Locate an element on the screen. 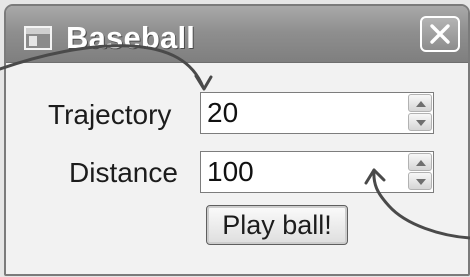 The height and width of the screenshot is (277, 470). distance-spin-buttons is located at coordinates (420, 172).